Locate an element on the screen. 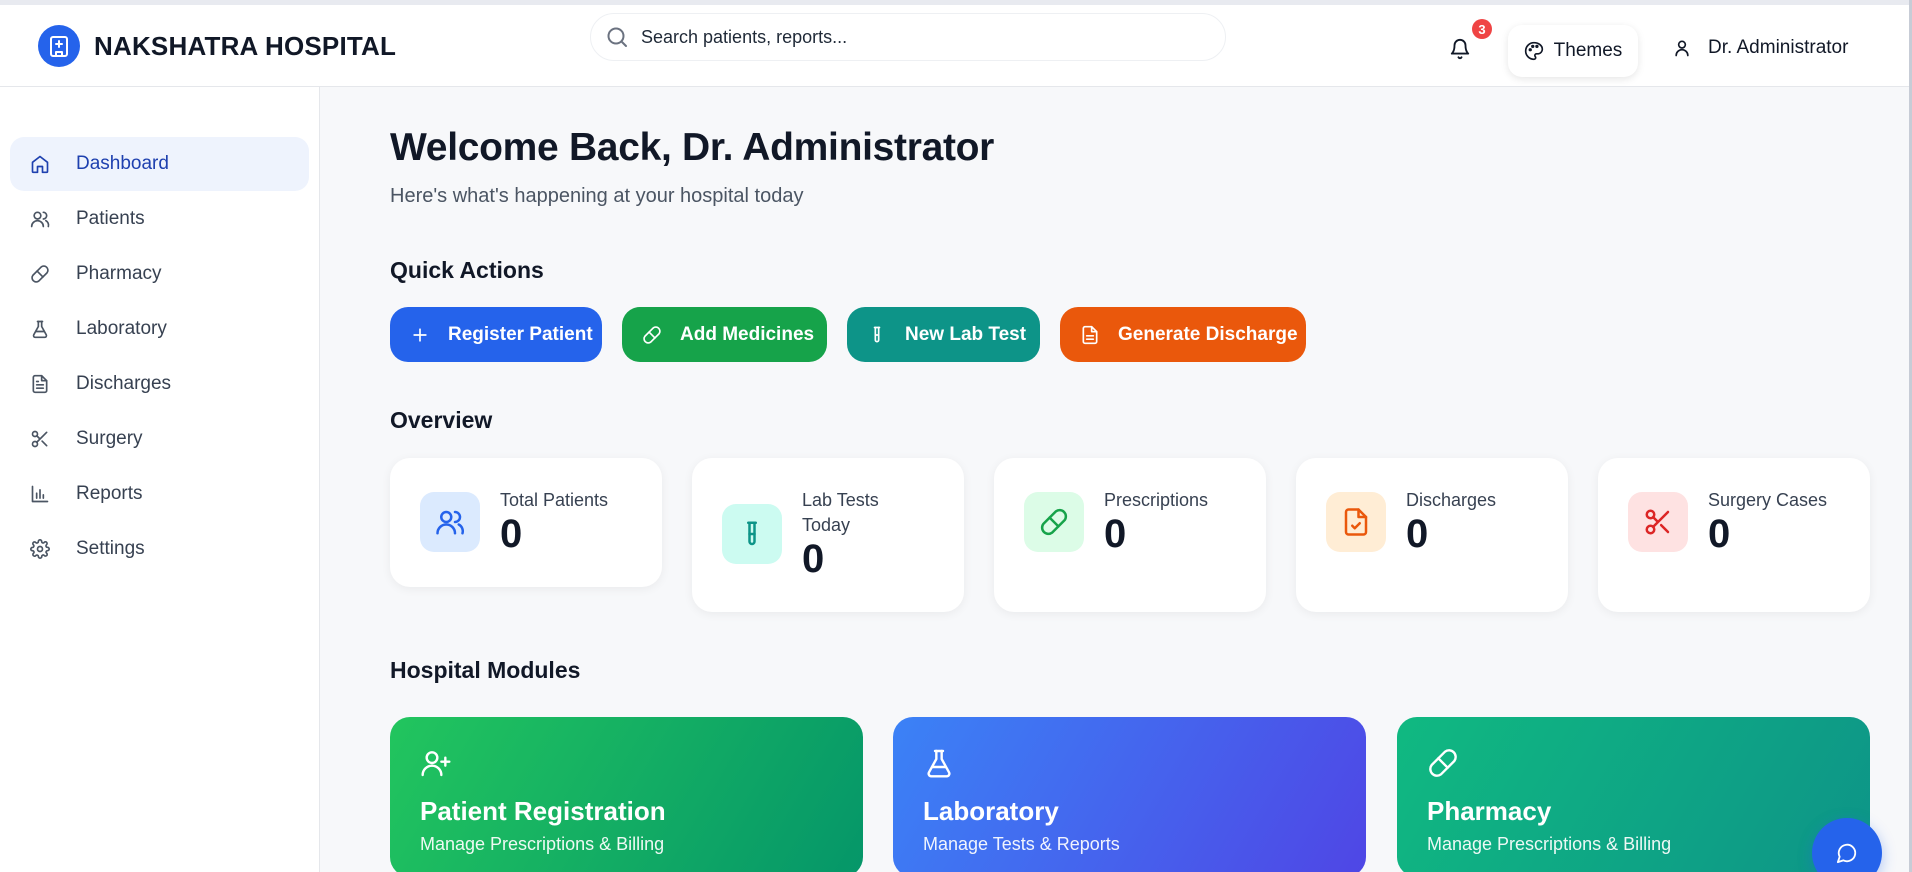  stat-label: Prescriptions is located at coordinates (1156, 500).